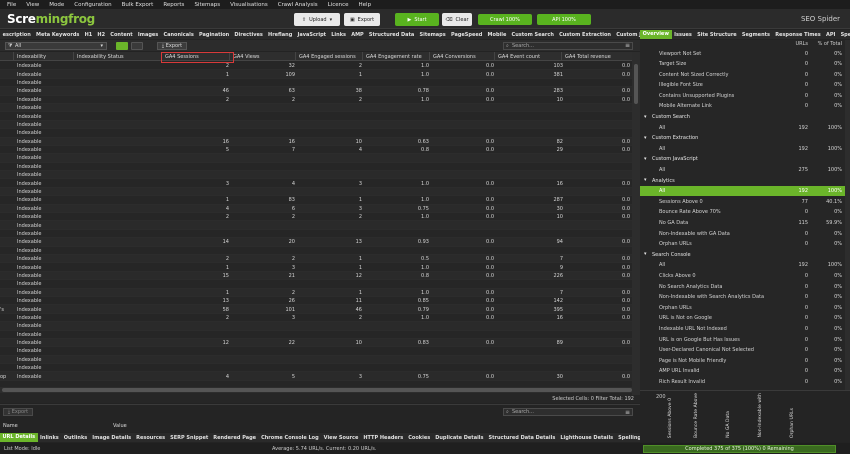 Image resolution: width=850 pixels, height=454 pixels. Describe the element at coordinates (844, 35) in the screenshot. I see `right-tab-spelling: Spelling` at that location.